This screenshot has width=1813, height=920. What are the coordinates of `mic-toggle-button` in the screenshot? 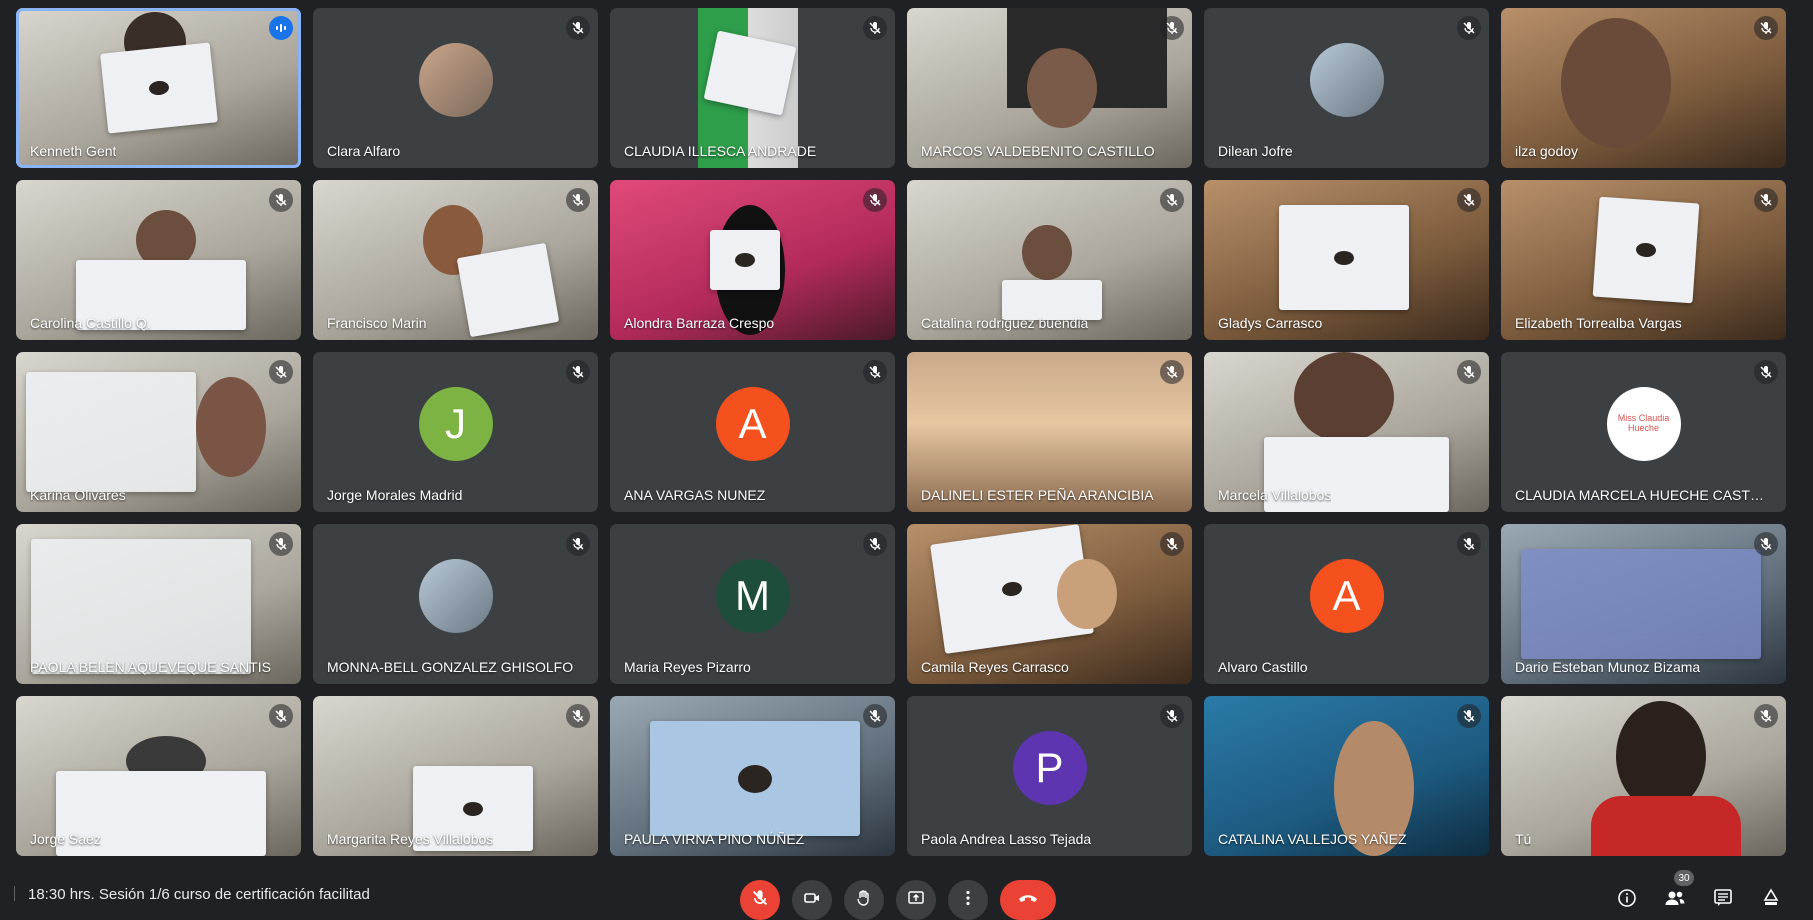 It's located at (760, 900).